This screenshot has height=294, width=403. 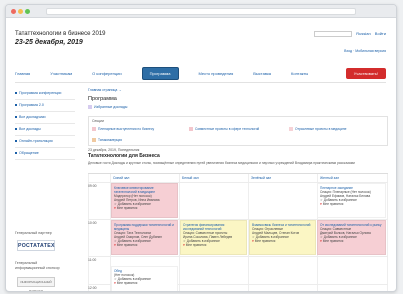 What do you see at coordinates (321, 129) in the screenshot?
I see `section-label: Отраслевые проекты в медицине` at bounding box center [321, 129].